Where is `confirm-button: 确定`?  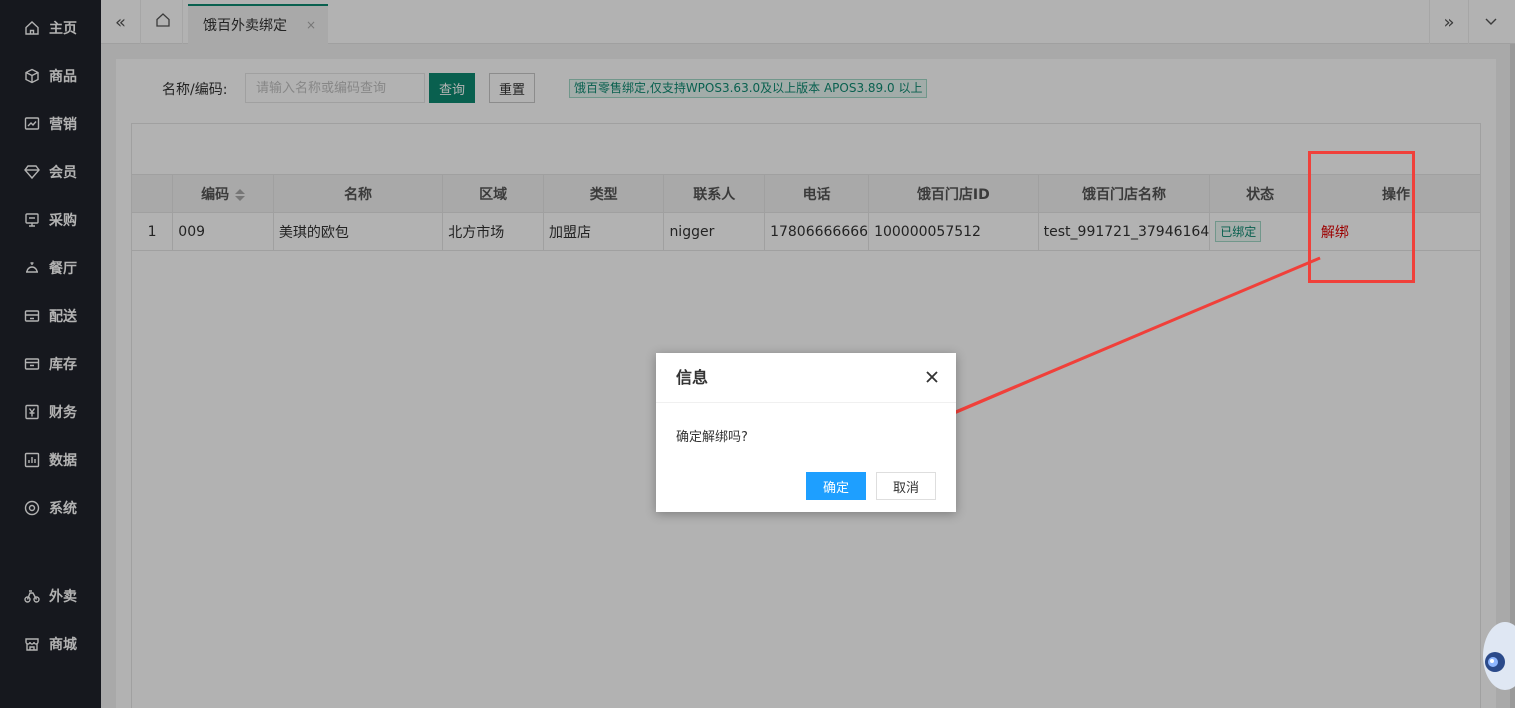
confirm-button: 确定 is located at coordinates (836, 486).